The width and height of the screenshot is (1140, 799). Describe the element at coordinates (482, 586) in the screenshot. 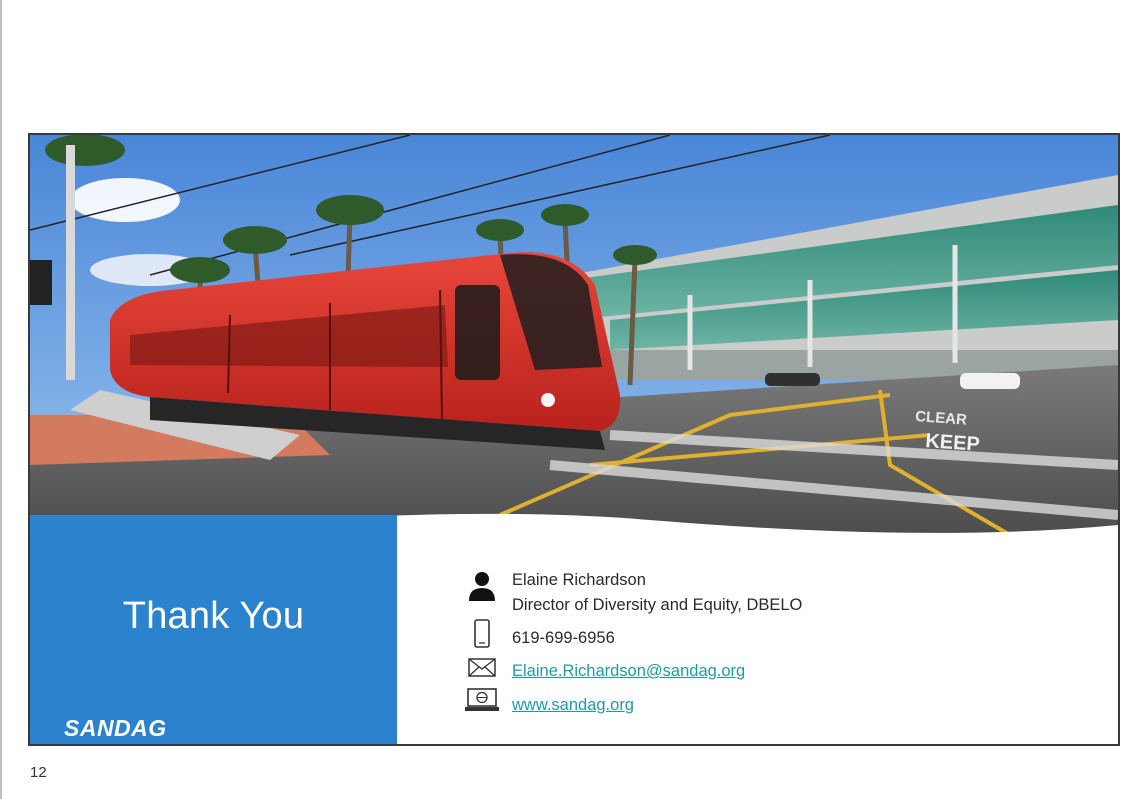

I see `person-icon` at that location.